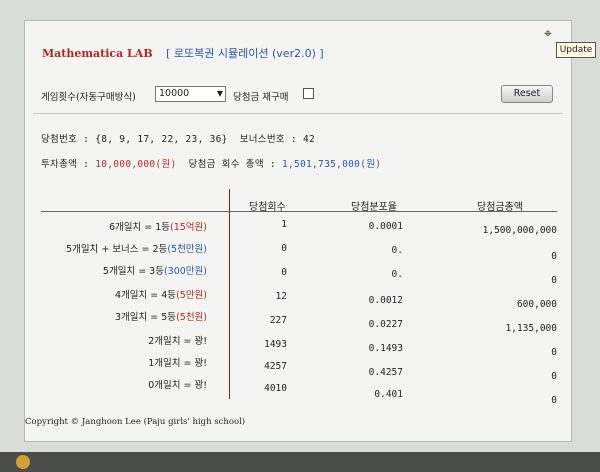 The width and height of the screenshot is (600, 472). What do you see at coordinates (284, 224) in the screenshot?
I see `row-count: 1` at bounding box center [284, 224].